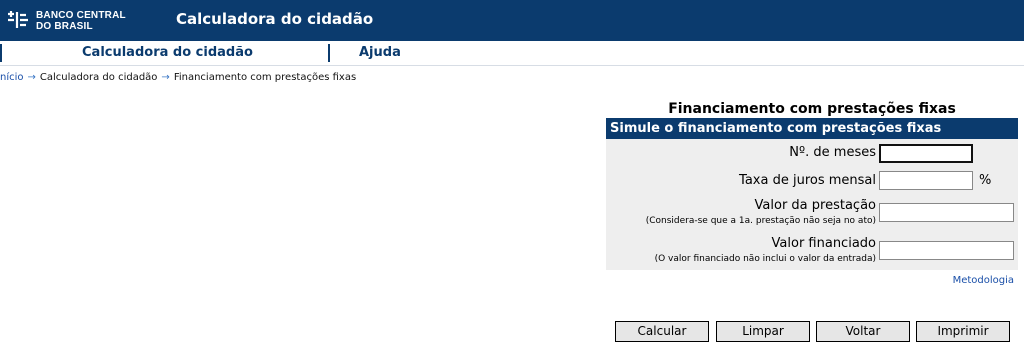 The height and width of the screenshot is (360, 1024). I want to click on interest-rate-input, so click(926, 180).